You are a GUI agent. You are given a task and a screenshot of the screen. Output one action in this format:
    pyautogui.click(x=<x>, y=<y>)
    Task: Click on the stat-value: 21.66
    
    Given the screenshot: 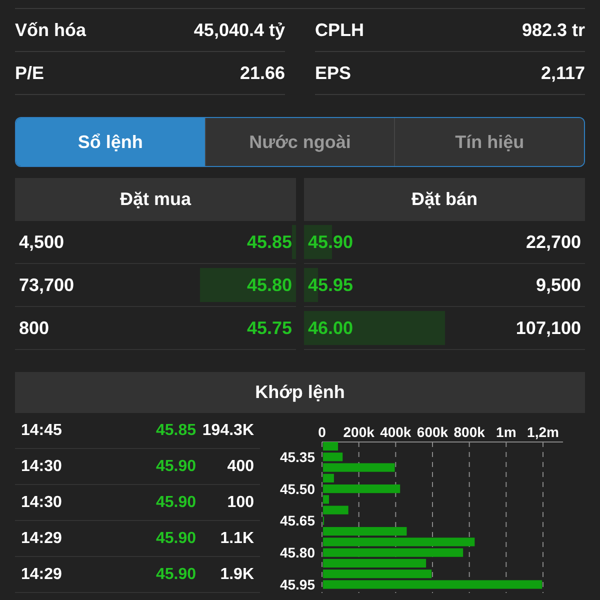 What is the action you would take?
    pyautogui.click(x=262, y=73)
    